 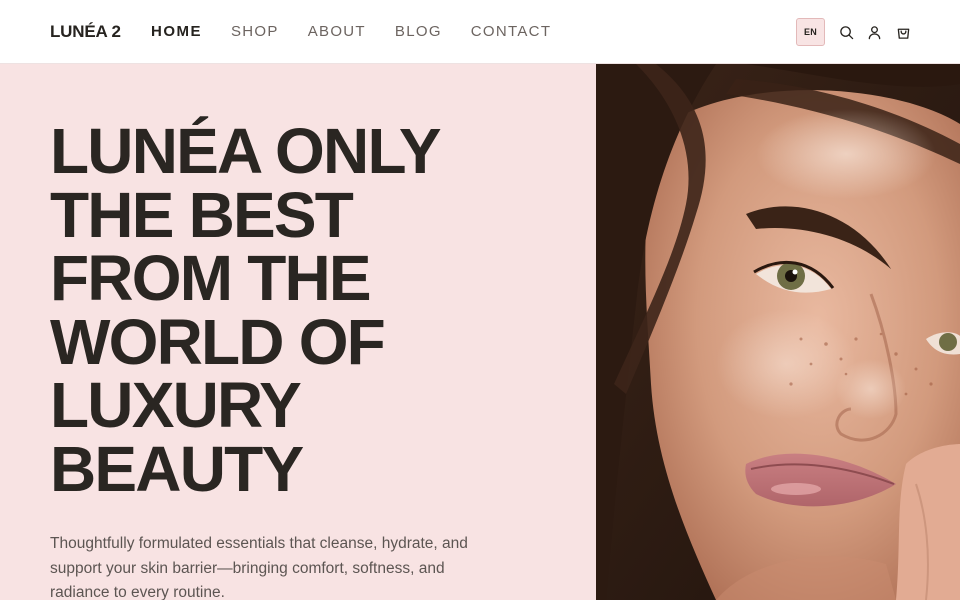 I want to click on cart-icon, so click(x=903, y=32).